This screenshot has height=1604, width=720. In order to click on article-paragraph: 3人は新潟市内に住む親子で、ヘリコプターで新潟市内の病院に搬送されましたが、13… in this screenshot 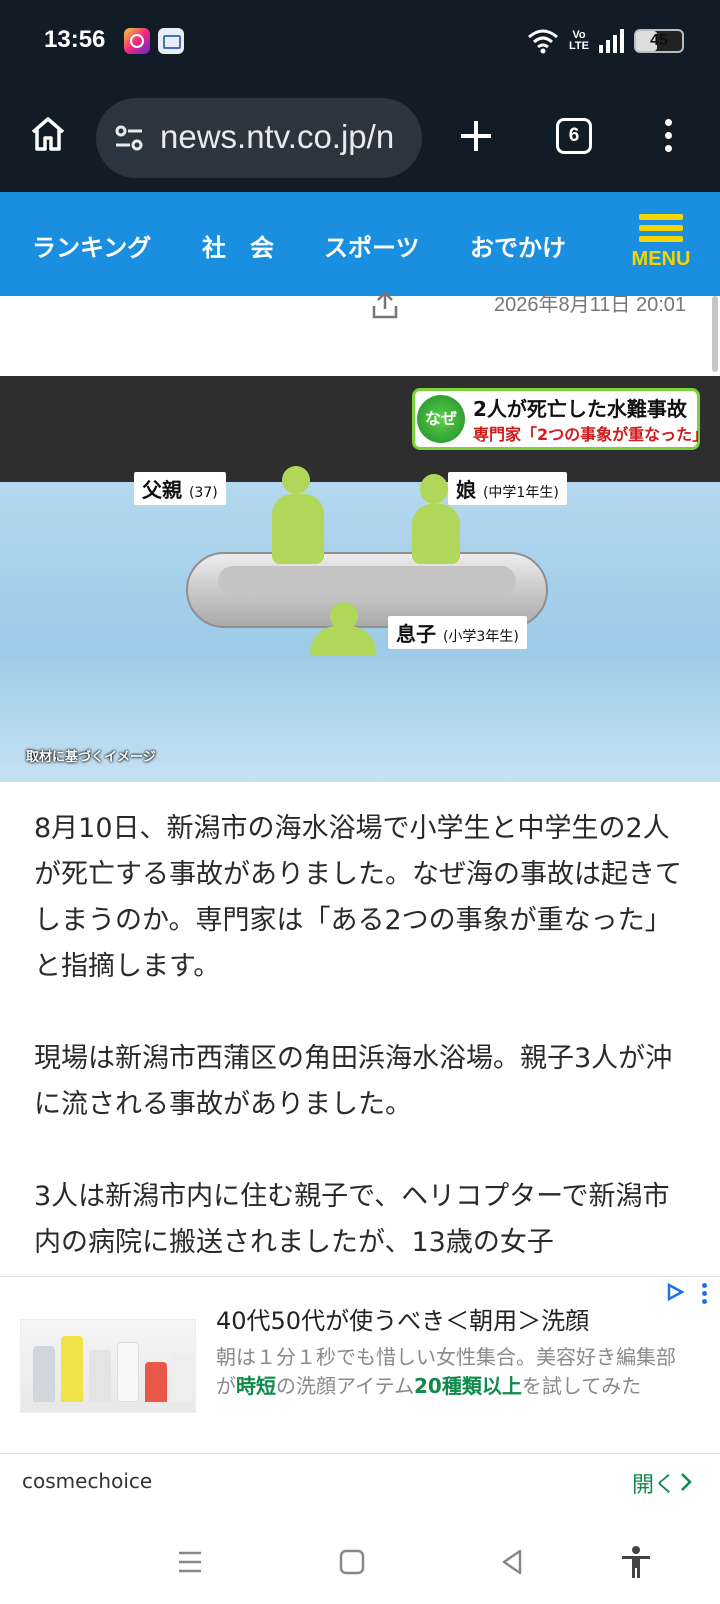, I will do `click(352, 1219)`.